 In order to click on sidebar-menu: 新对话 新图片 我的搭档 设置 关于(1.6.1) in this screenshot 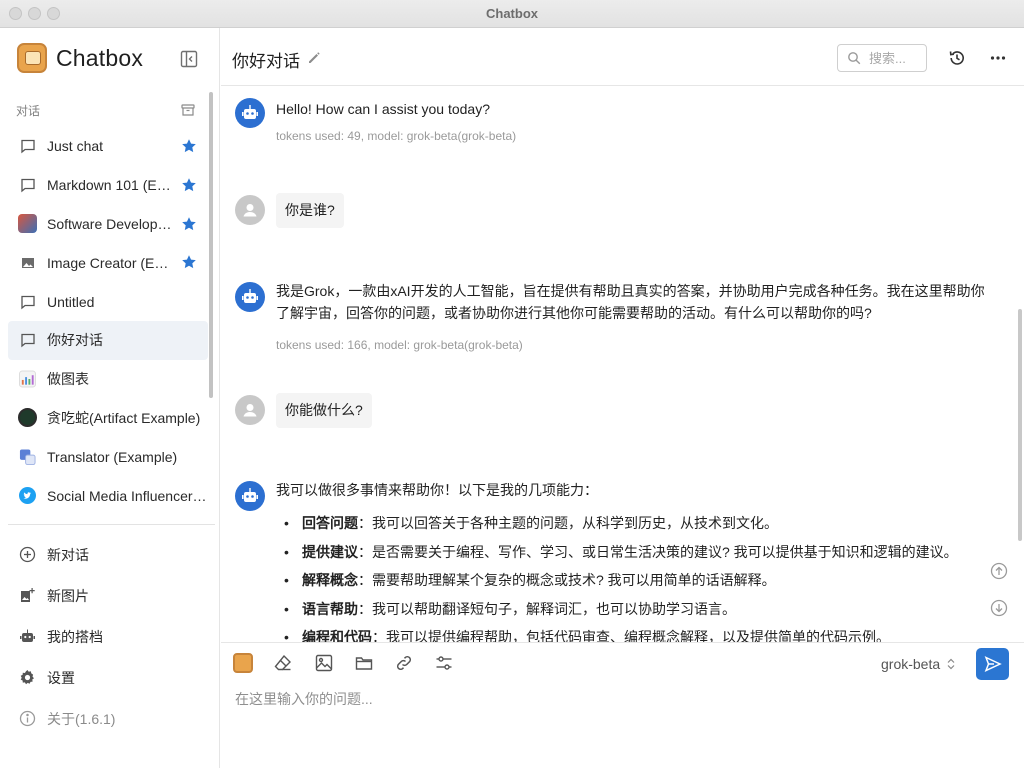, I will do `click(108, 636)`.